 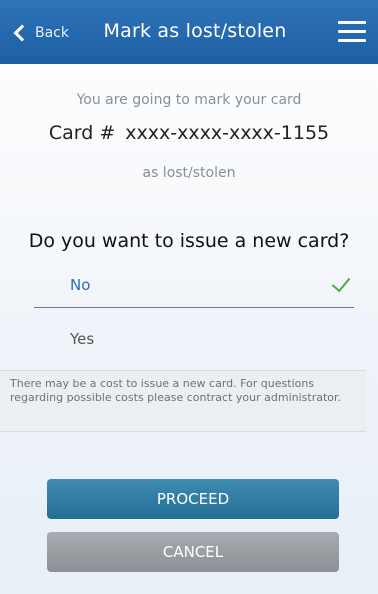 What do you see at coordinates (194, 340) in the screenshot?
I see `option-yes: Yes` at bounding box center [194, 340].